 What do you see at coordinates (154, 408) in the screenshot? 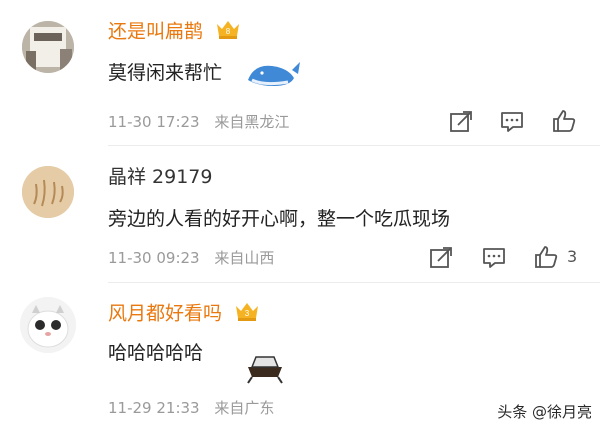
I see `timestamp: 11-29 21:33` at bounding box center [154, 408].